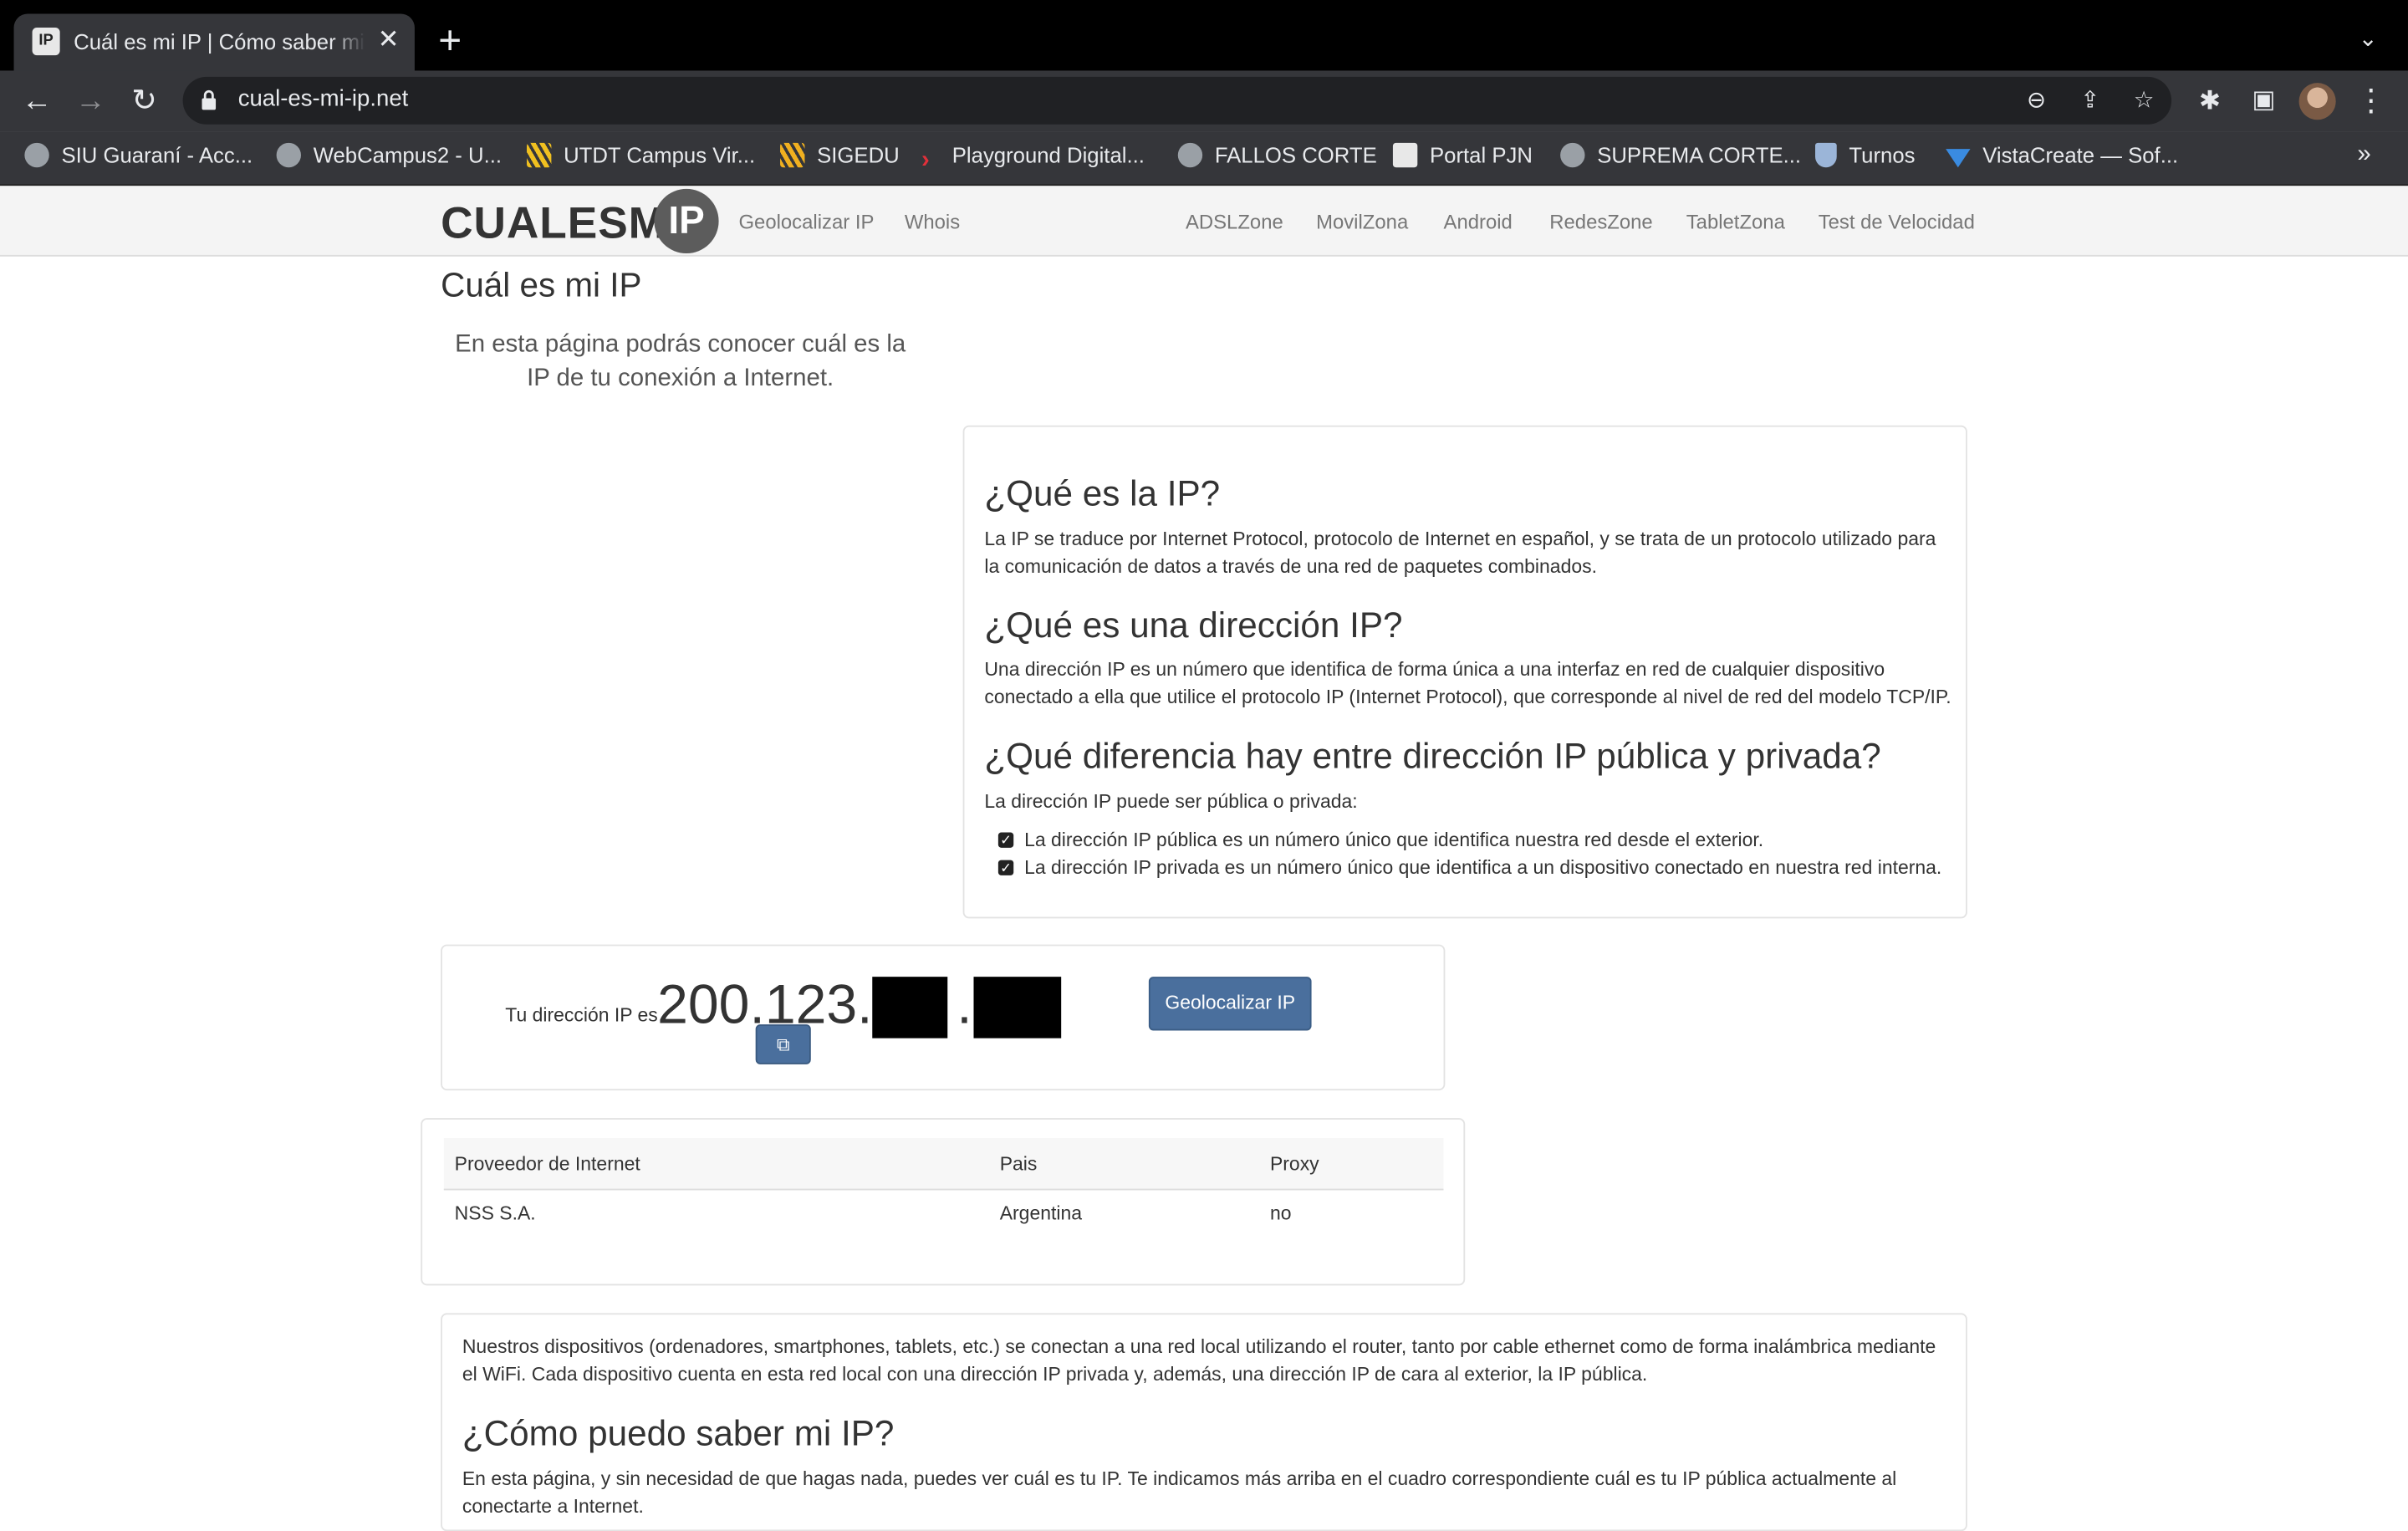 This screenshot has width=2408, height=1531. I want to click on browser-toolbar: ← → ↻ cual-es-mi-ip.net ⊖ ⇪ ☆ ✱ ▣ ⋮, so click(1204, 101).